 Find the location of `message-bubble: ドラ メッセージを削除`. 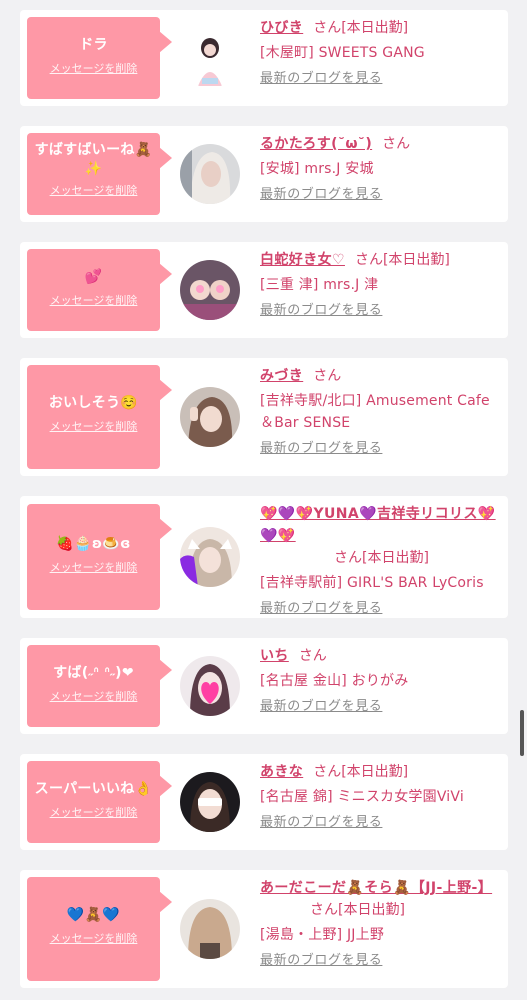

message-bubble: ドラ メッセージを削除 is located at coordinates (99, 58).